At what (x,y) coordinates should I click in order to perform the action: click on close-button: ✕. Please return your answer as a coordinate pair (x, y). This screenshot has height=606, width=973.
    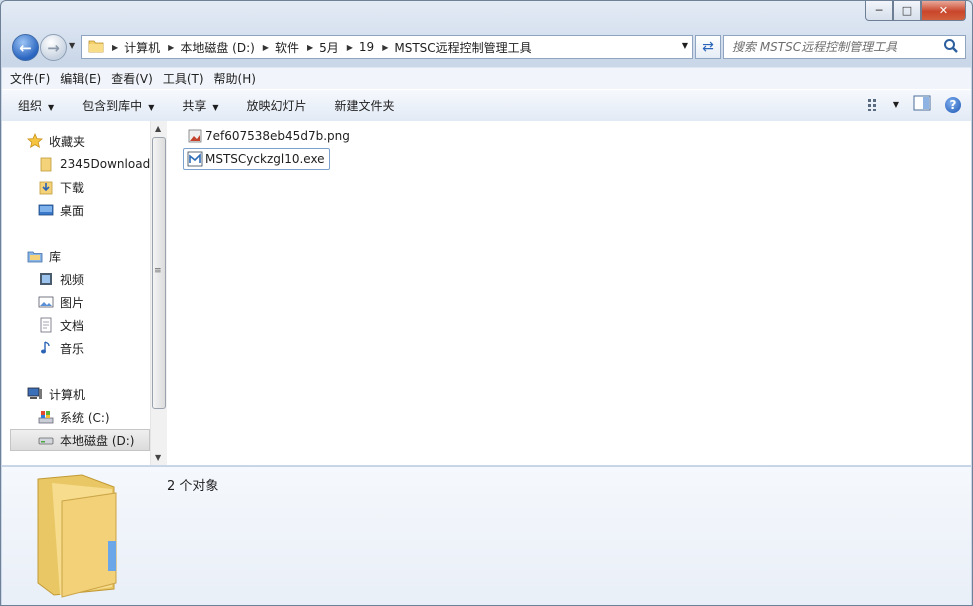
    Looking at the image, I should click on (943, 11).